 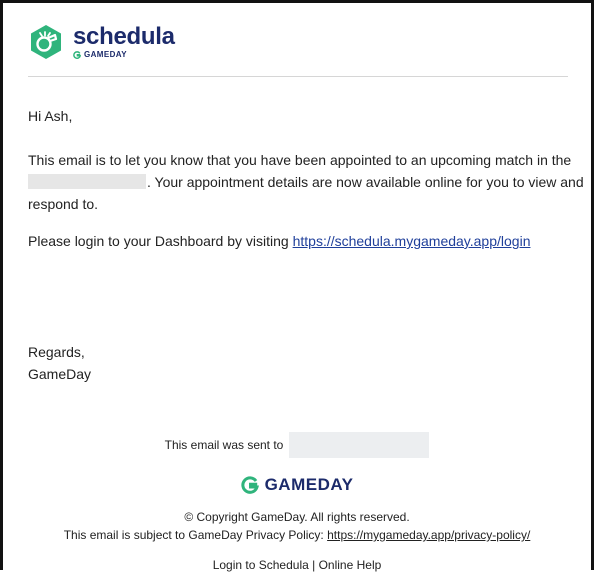 What do you see at coordinates (298, 76) in the screenshot?
I see `header-divider` at bounding box center [298, 76].